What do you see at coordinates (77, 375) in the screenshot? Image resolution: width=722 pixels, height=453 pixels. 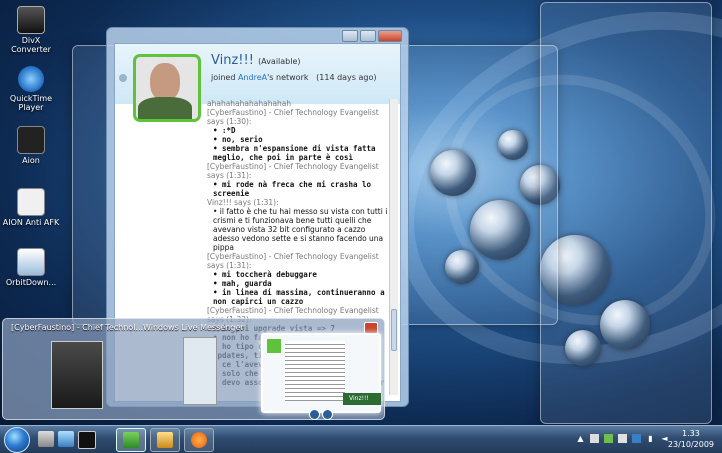 I see `preview-thumbnail-dark` at bounding box center [77, 375].